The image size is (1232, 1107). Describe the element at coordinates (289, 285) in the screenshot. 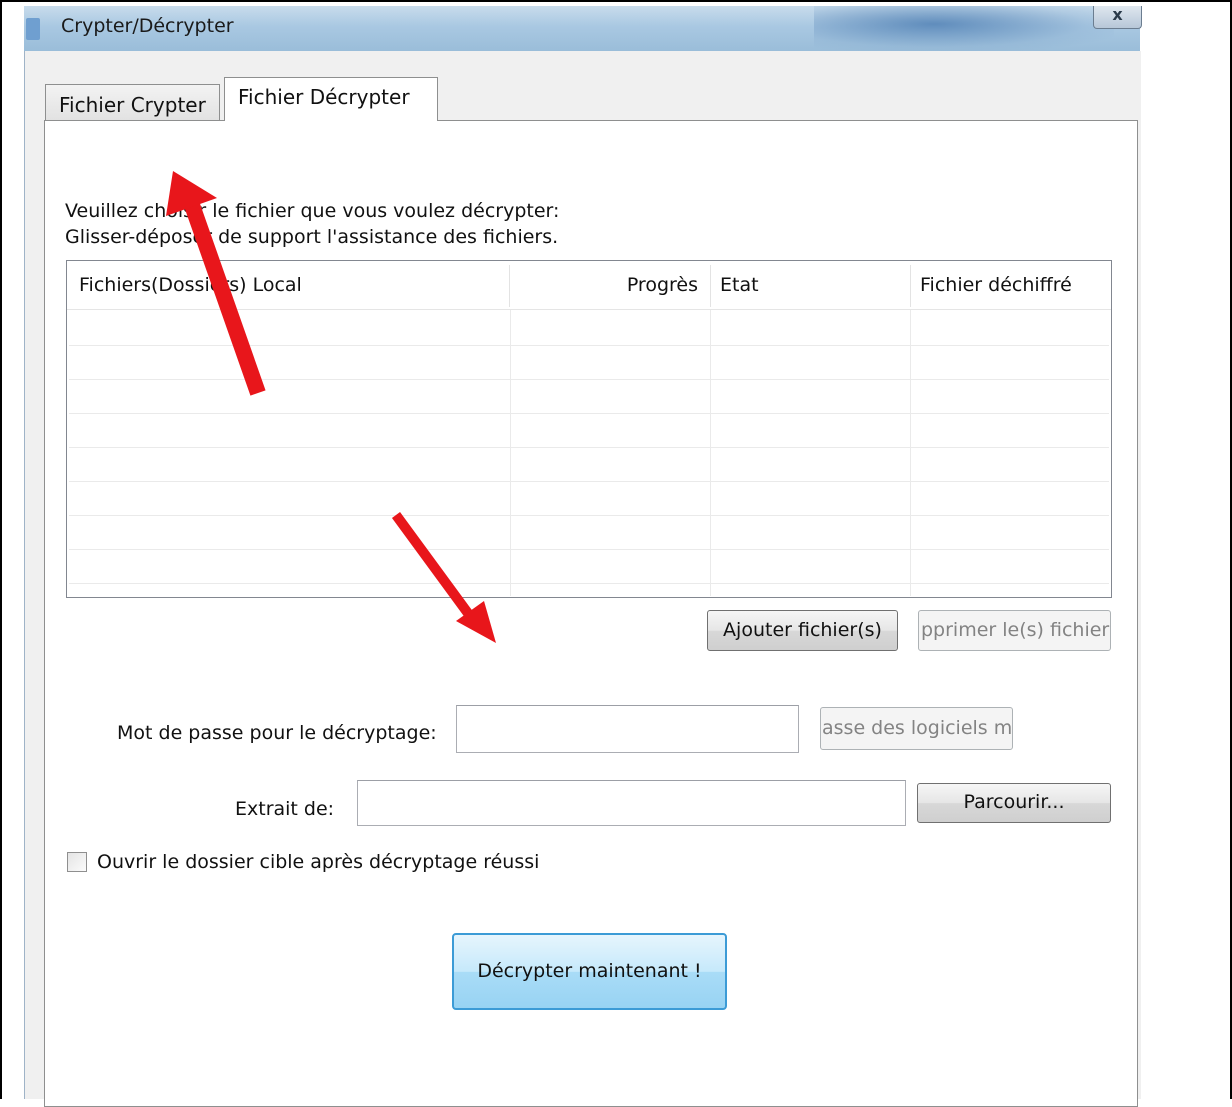

I see `column-header-local-files: Fichiers(Dossiers) Local` at that location.